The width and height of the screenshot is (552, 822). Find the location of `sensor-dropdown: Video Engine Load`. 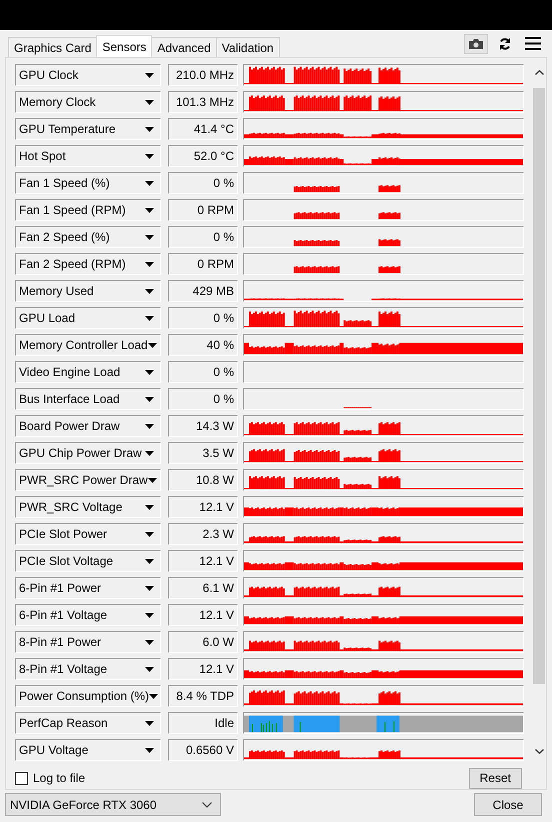

sensor-dropdown: Video Engine Load is located at coordinates (88, 372).